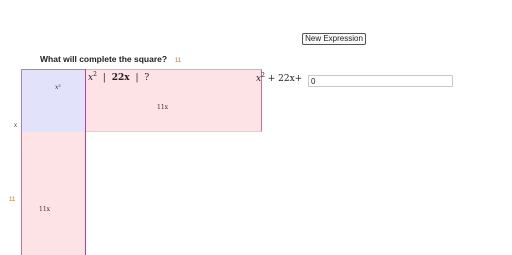 The height and width of the screenshot is (255, 512). I want to click on question-heading: What will complete the square?, so click(104, 59).